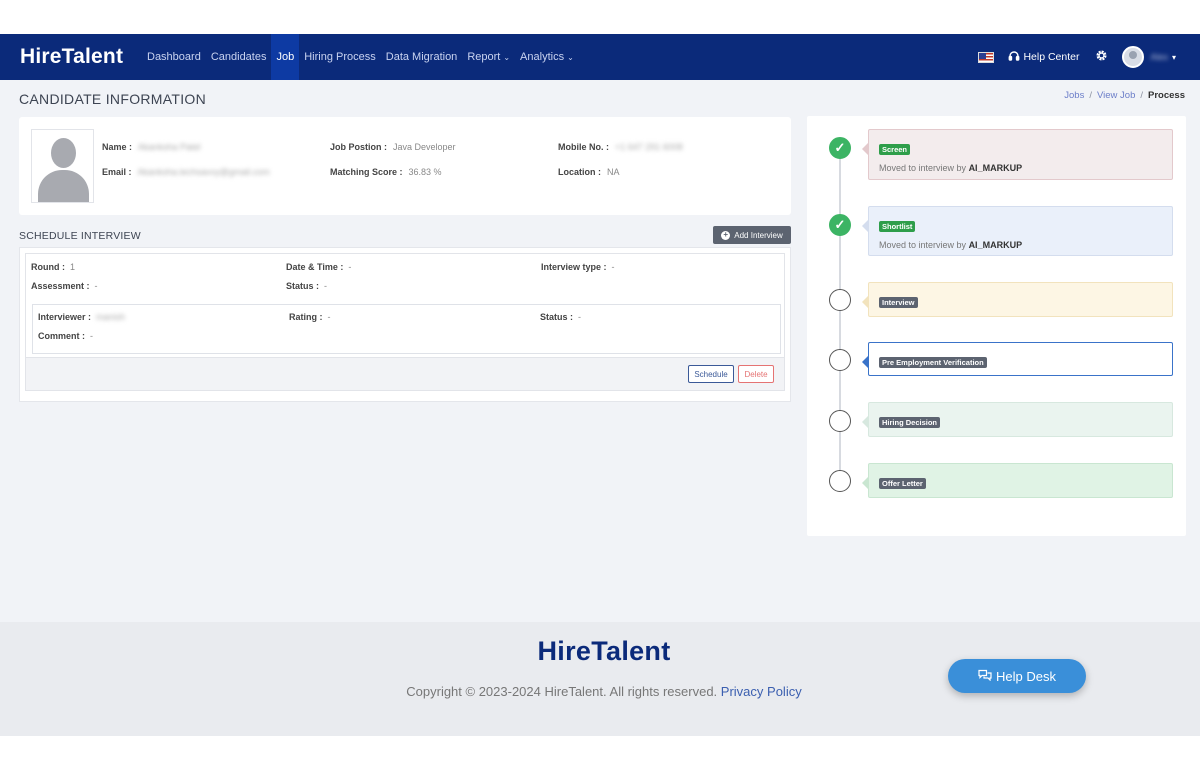  What do you see at coordinates (285, 57) in the screenshot?
I see `nav-job: Job` at bounding box center [285, 57].